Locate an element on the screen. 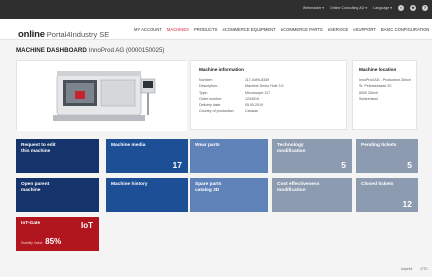  star-icon: ★ is located at coordinates (413, 8).